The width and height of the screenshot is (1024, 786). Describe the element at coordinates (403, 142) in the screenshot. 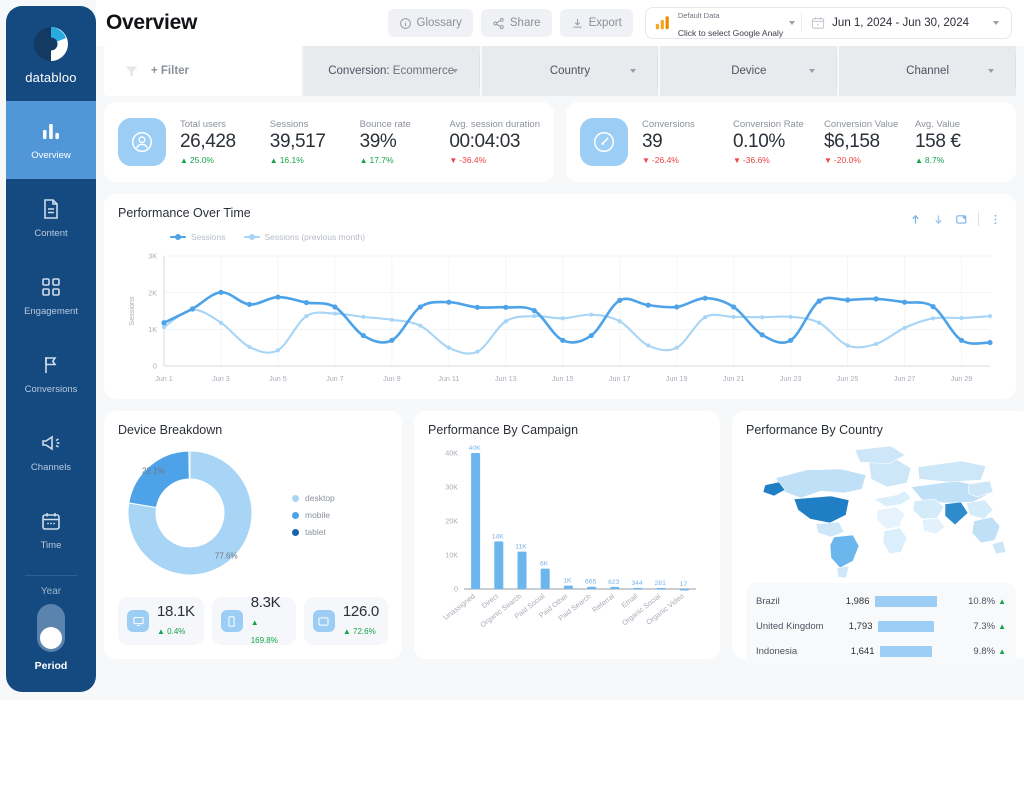

I see `kpi-bounce-rate: Bounce rate 39% ▲ 17.7%` at that location.